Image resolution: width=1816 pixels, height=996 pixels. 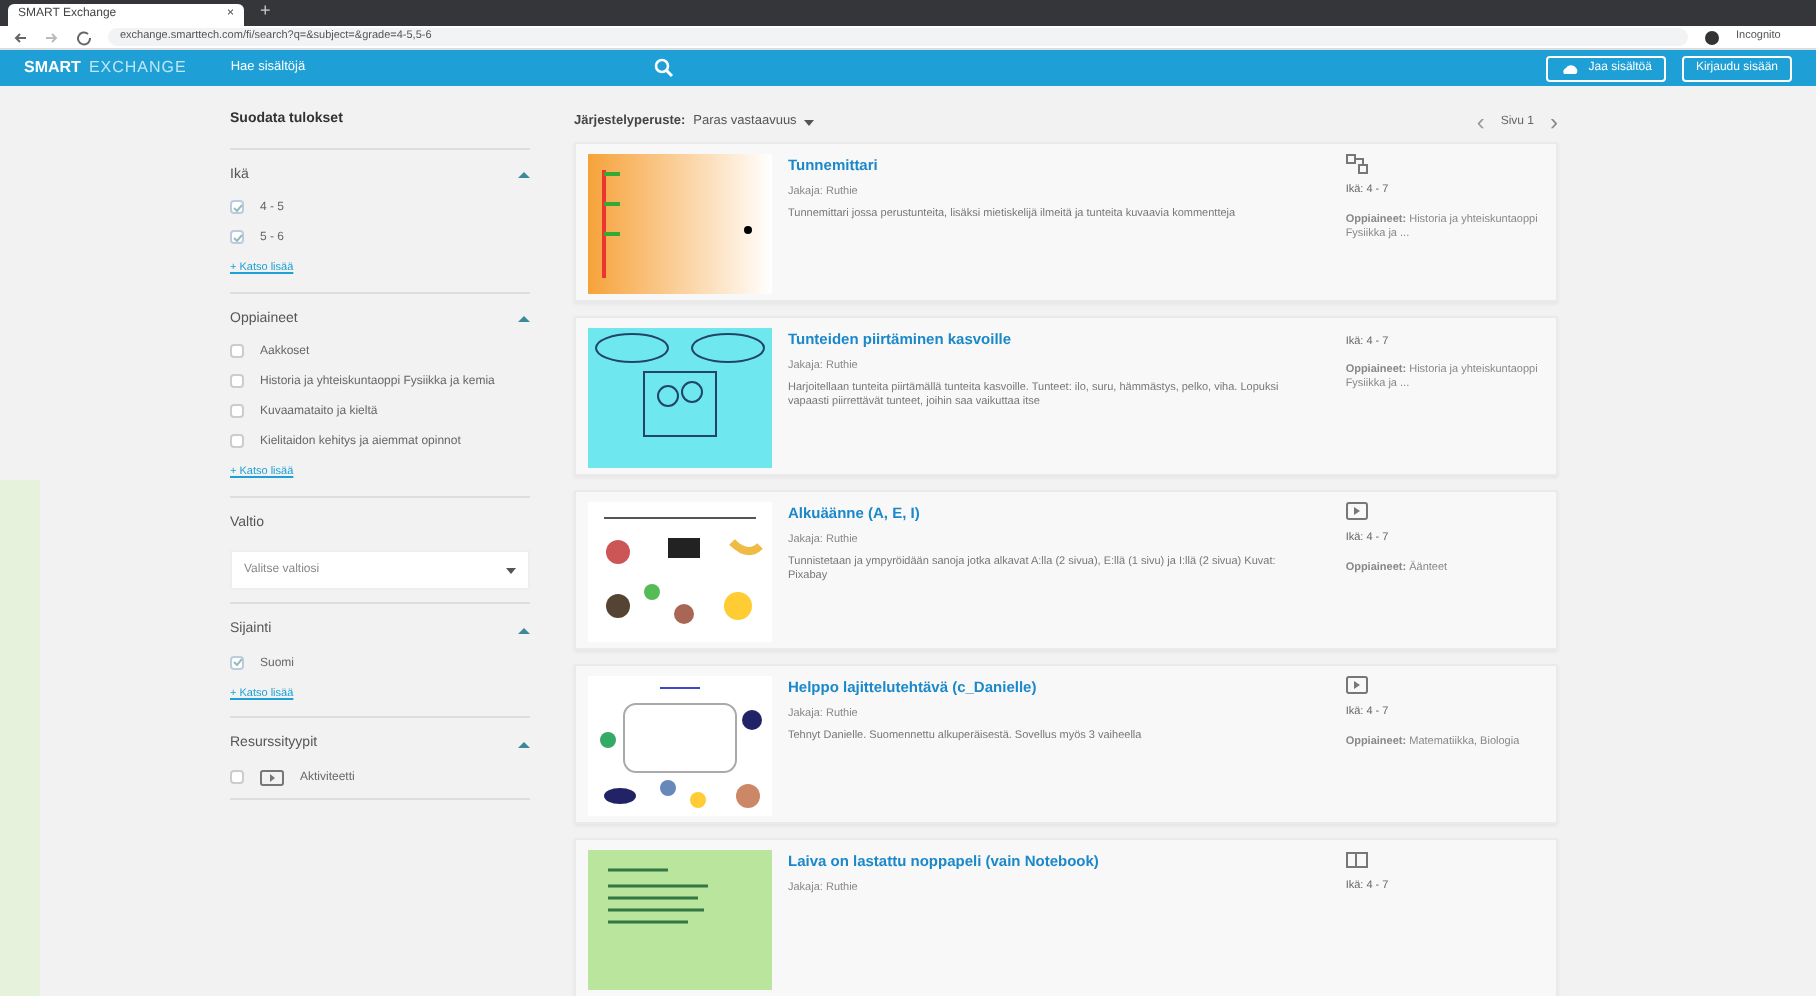 I want to click on next-page-button: ›, so click(x=1554, y=122).